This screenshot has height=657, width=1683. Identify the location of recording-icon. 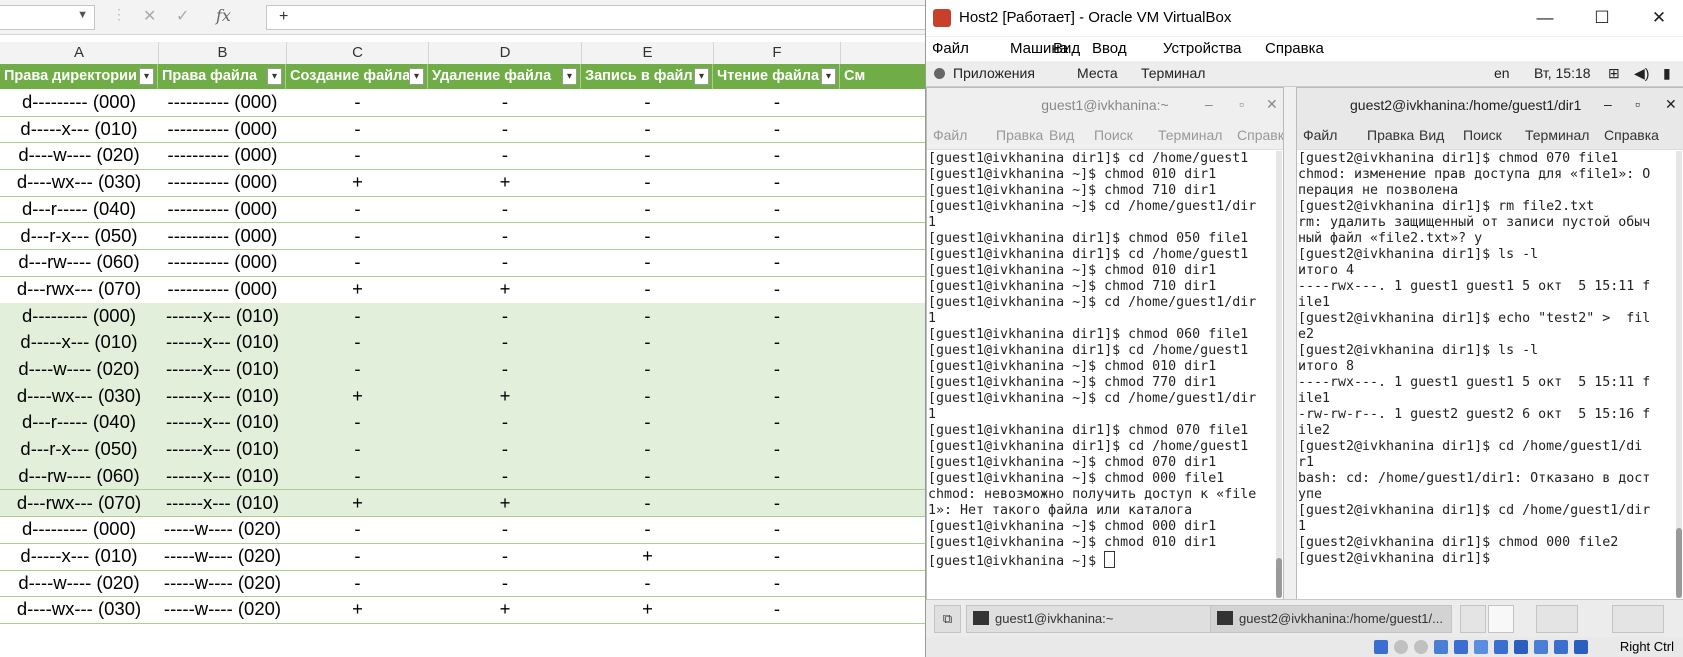
(1521, 647).